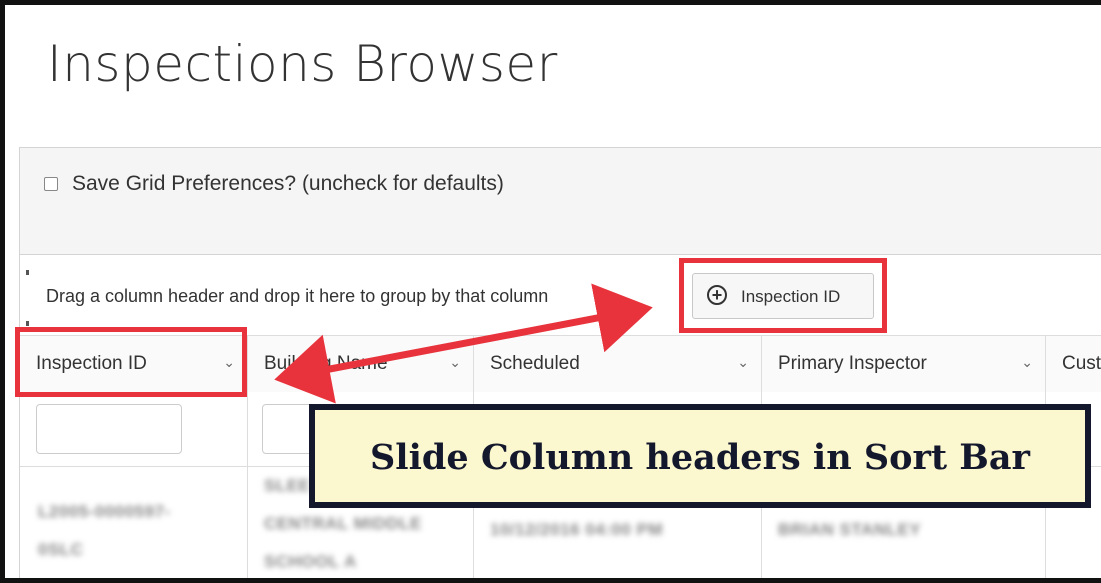 This screenshot has height=583, width=1101. What do you see at coordinates (326, 363) in the screenshot?
I see `column-header-label: Building Name` at bounding box center [326, 363].